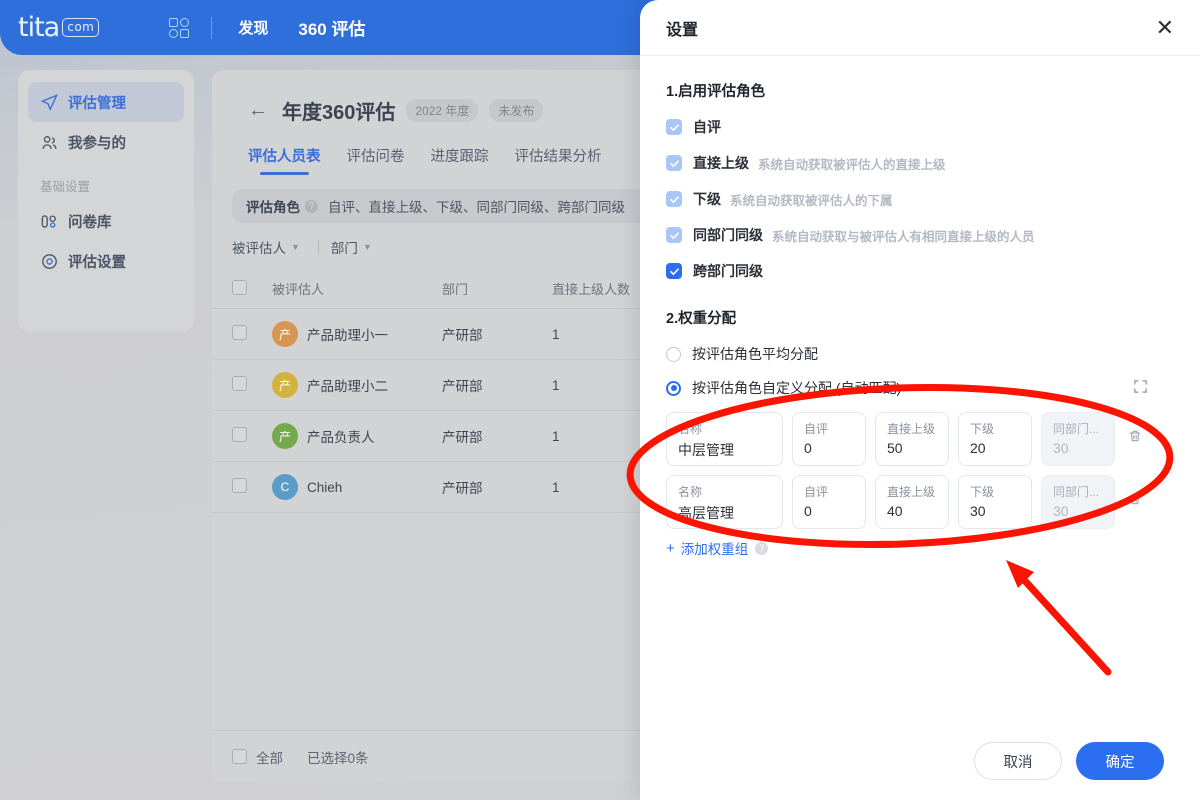  I want to click on weight-option-average: 按评估角色平均分配, so click(920, 354).